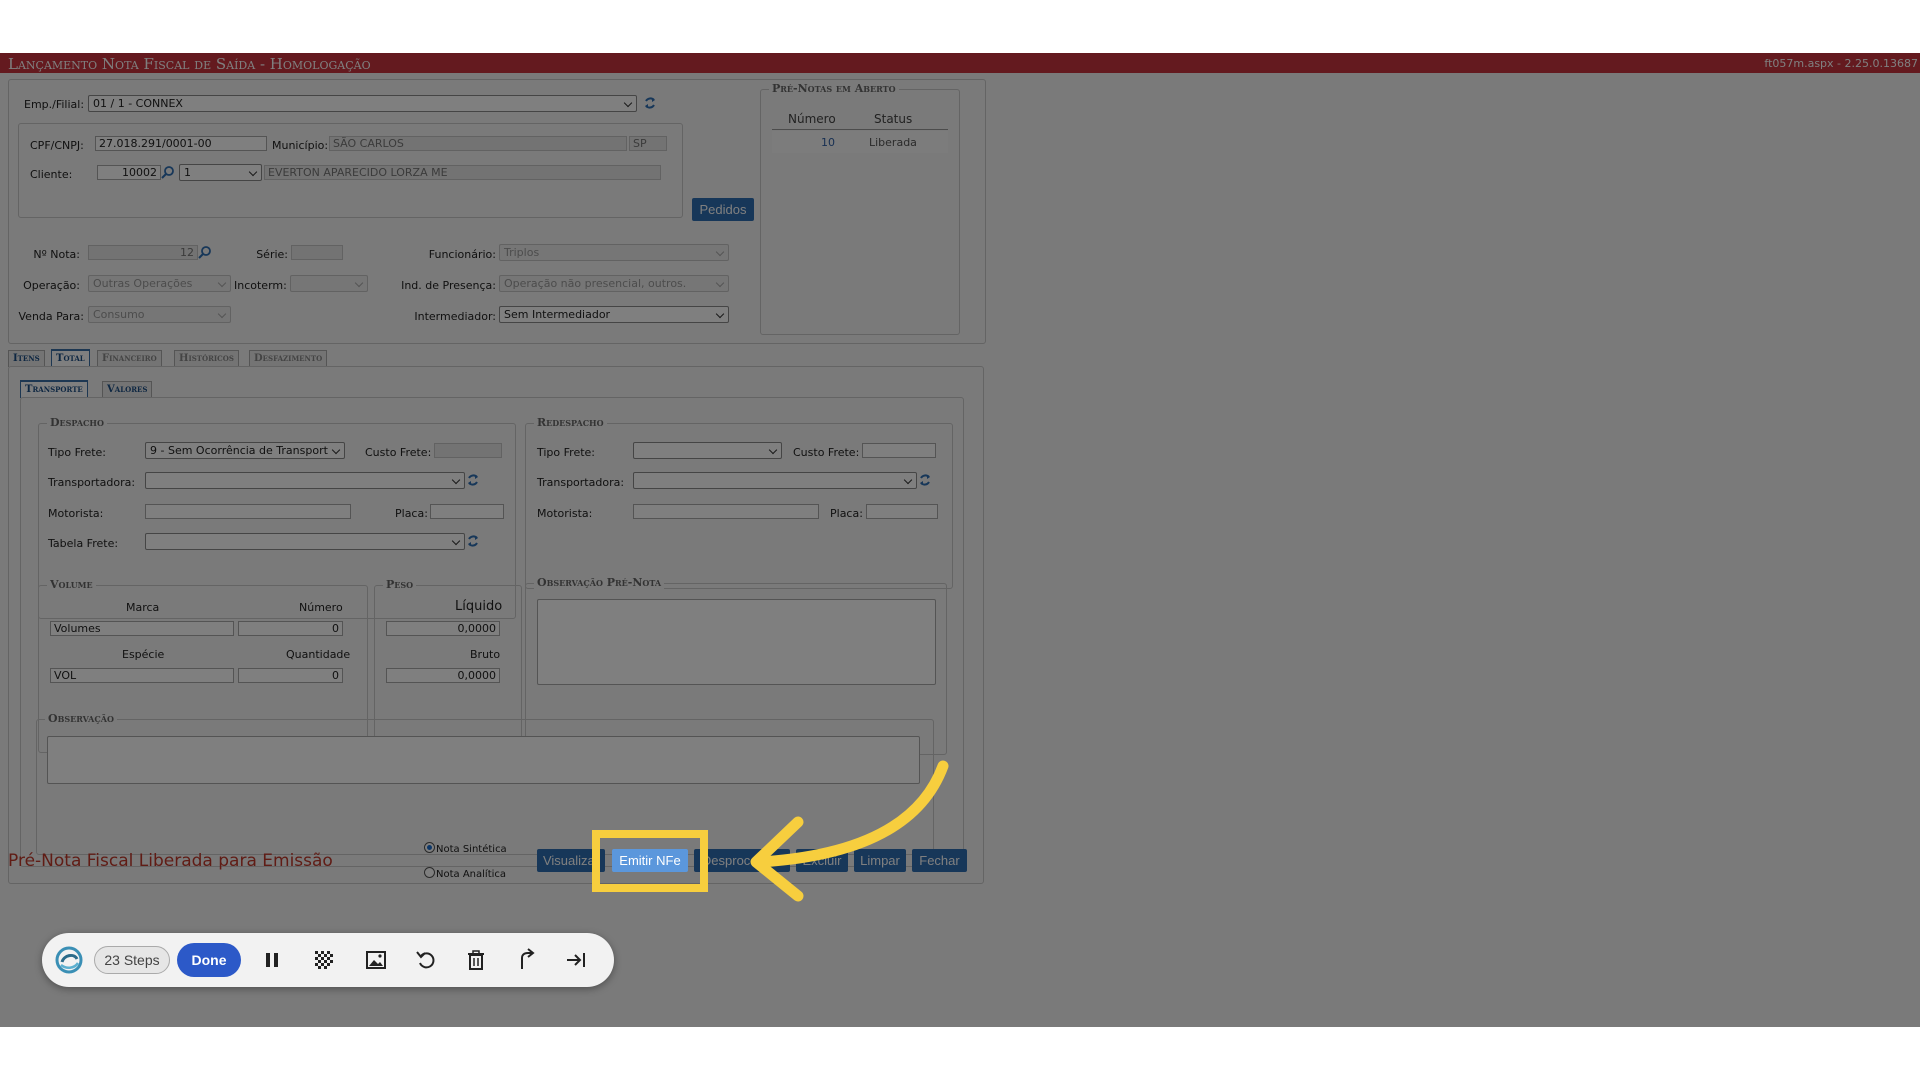  Describe the element at coordinates (893, 119) in the screenshot. I see `pre-notas-col-status: Status` at that location.